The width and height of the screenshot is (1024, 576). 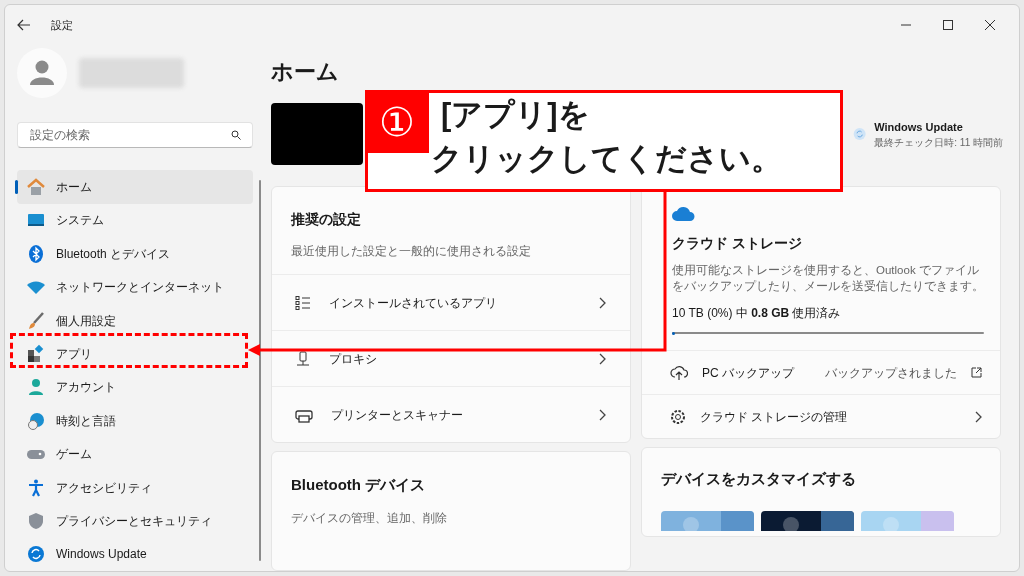 I want to click on shield-icon, so click(x=36, y=520).